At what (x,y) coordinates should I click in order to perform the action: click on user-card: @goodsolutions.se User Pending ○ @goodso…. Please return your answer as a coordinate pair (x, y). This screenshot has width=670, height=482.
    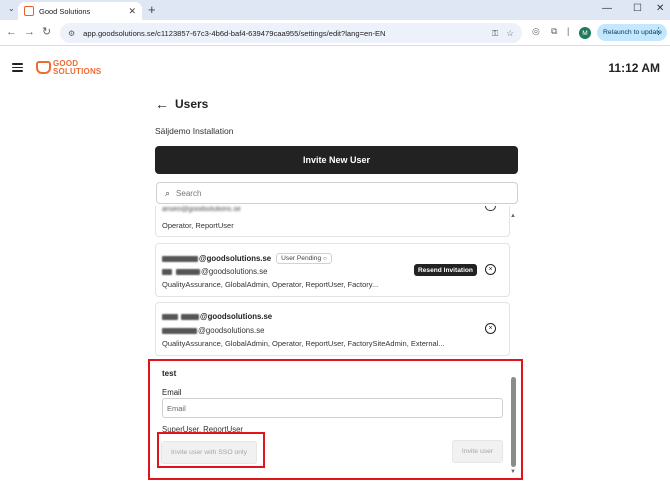
    Looking at the image, I should click on (332, 270).